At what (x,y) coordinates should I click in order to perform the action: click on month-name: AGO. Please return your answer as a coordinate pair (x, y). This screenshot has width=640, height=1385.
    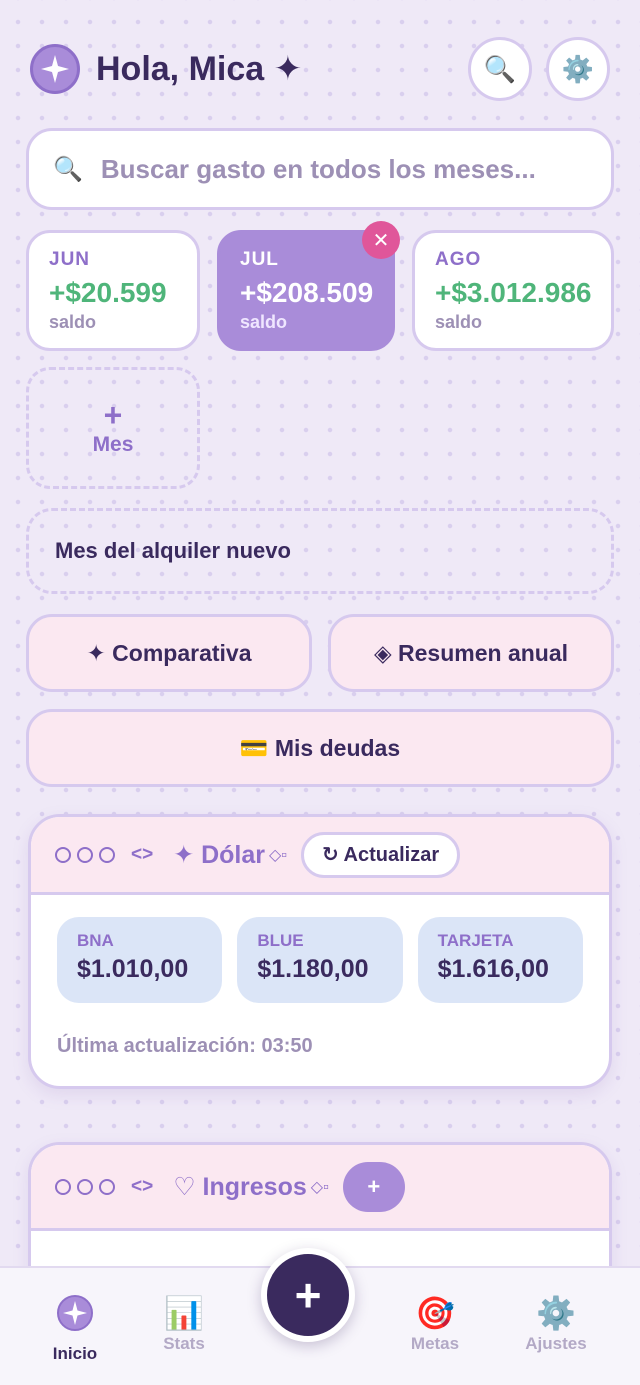
    Looking at the image, I should click on (458, 259).